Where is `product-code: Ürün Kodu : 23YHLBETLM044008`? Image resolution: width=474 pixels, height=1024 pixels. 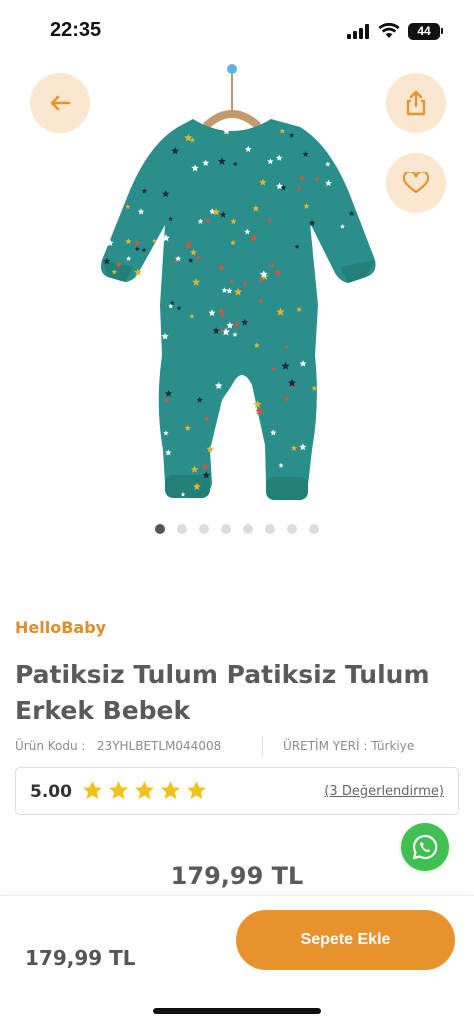 product-code: Ürün Kodu : 23YHLBETLM044008 is located at coordinates (118, 746).